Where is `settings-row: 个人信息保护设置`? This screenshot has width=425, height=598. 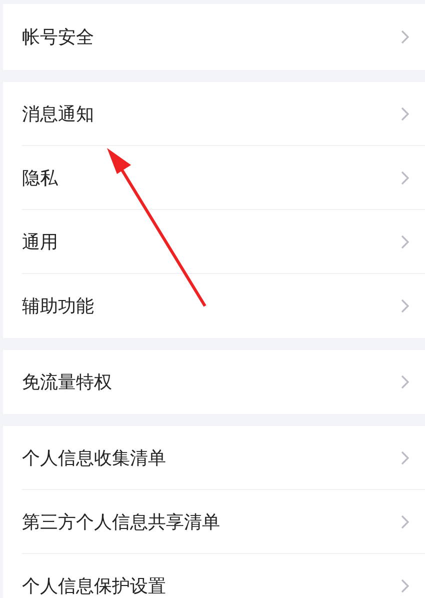 settings-row: 个人信息保护设置 is located at coordinates (214, 576).